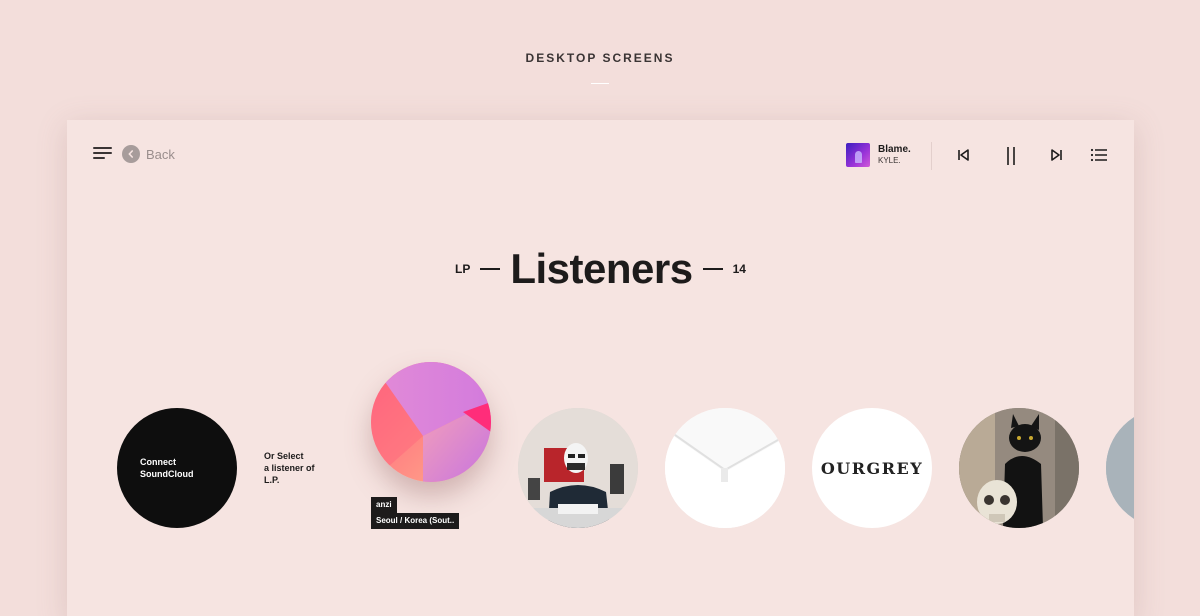 This screenshot has height=616, width=1200. I want to click on back-button: Back, so click(148, 154).